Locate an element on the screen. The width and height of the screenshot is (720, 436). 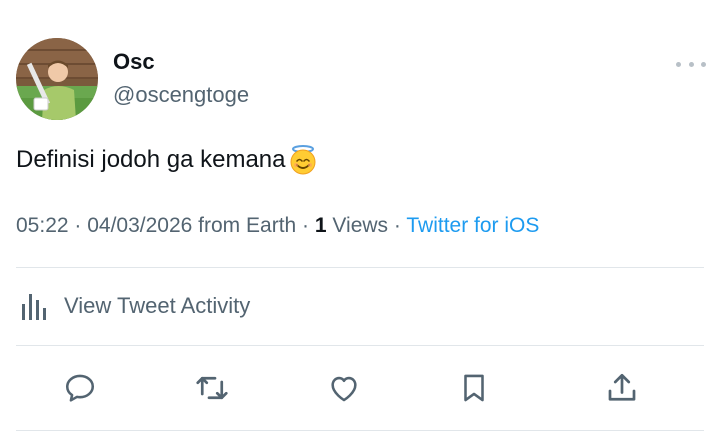
retweet-icon is located at coordinates (212, 388).